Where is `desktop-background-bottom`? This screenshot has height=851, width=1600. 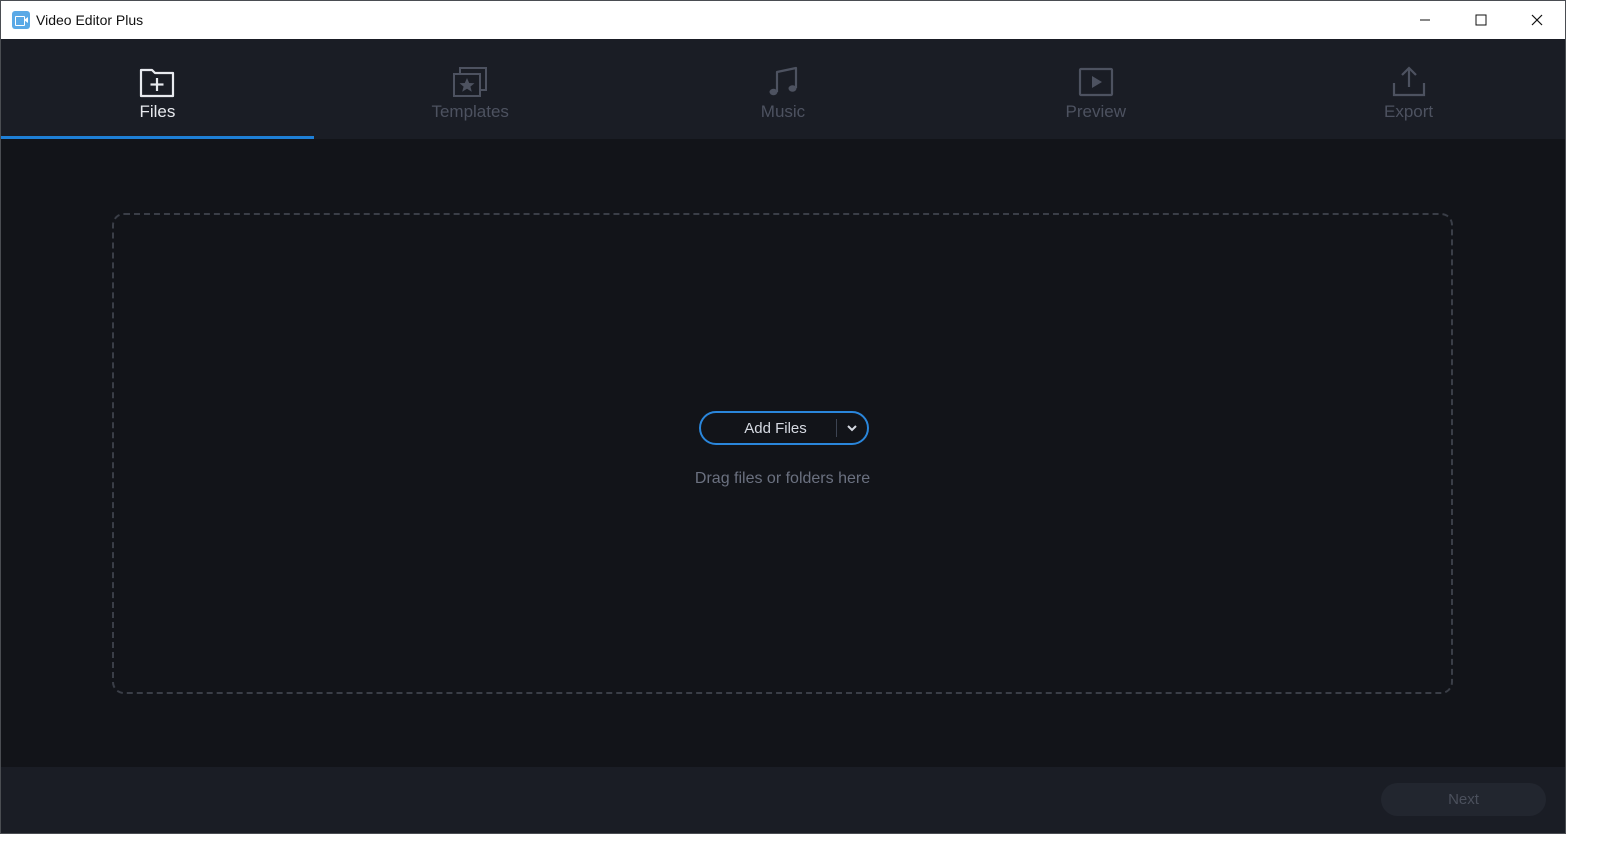
desktop-background-bottom is located at coordinates (800, 842).